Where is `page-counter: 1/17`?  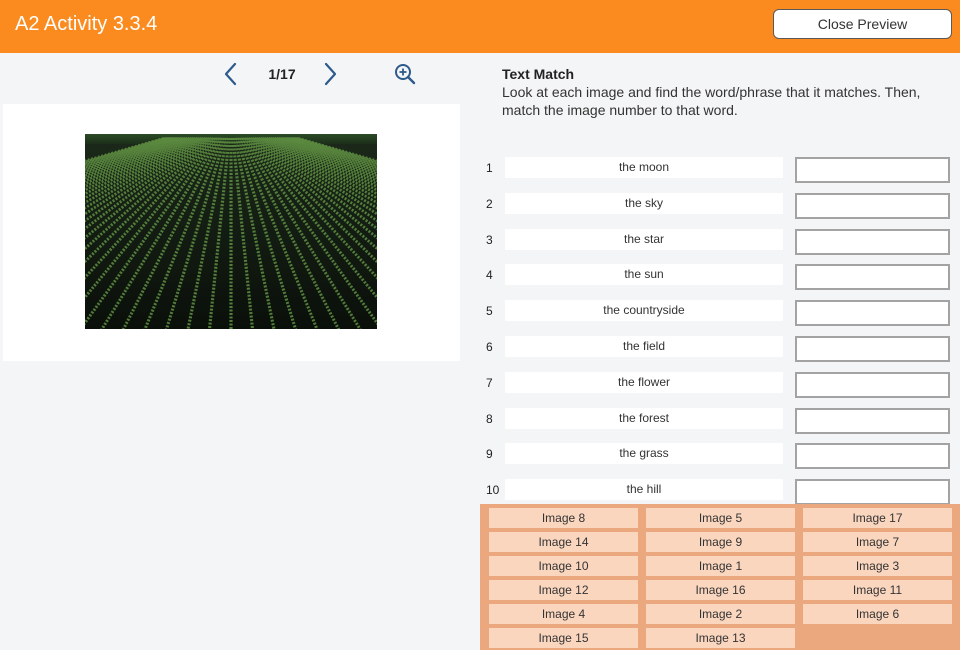
page-counter: 1/17 is located at coordinates (282, 74).